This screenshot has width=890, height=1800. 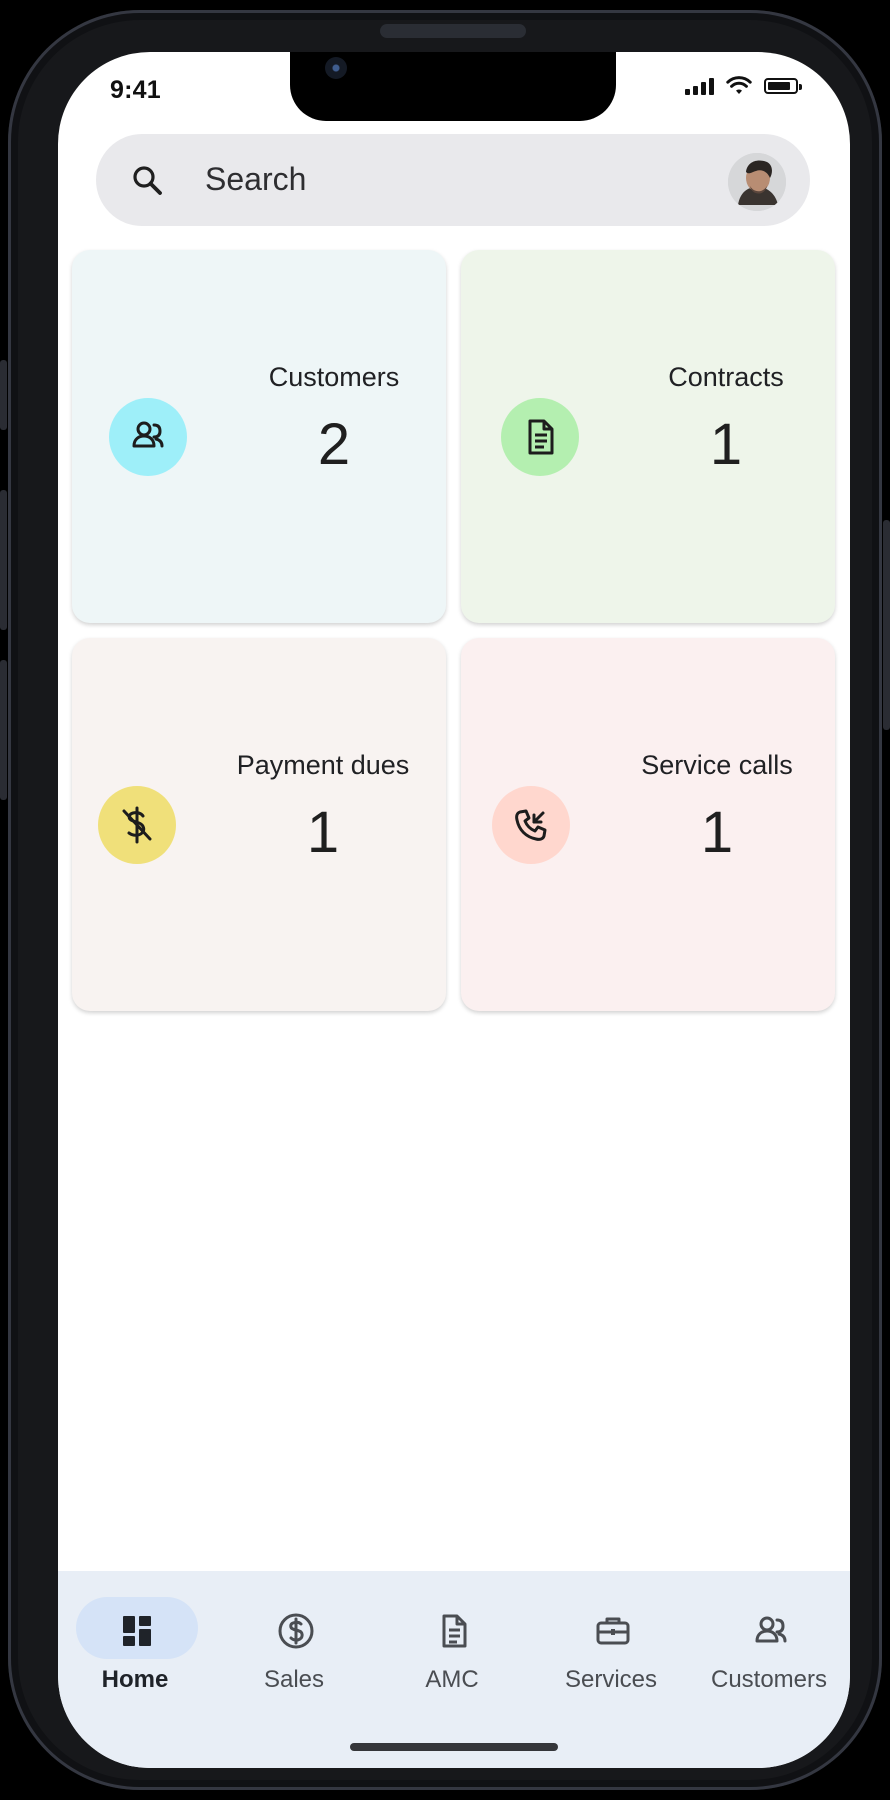 I want to click on search-bar: Search, so click(x=453, y=180).